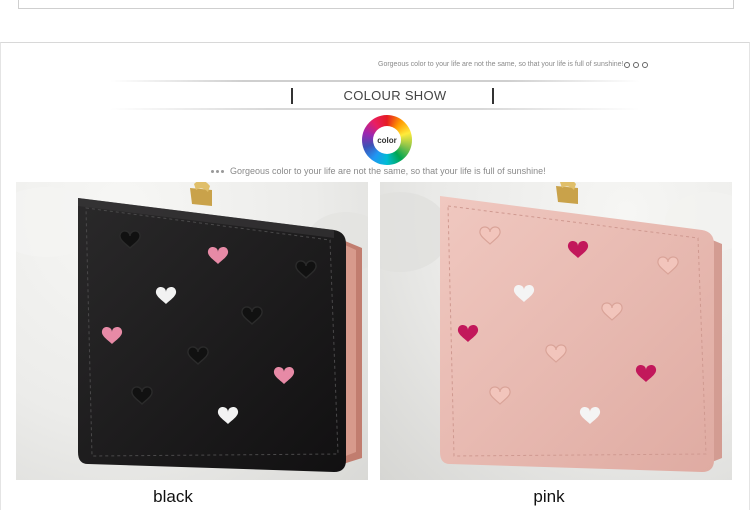 The image size is (750, 510). Describe the element at coordinates (376, 4) in the screenshot. I see `top-frame` at that location.